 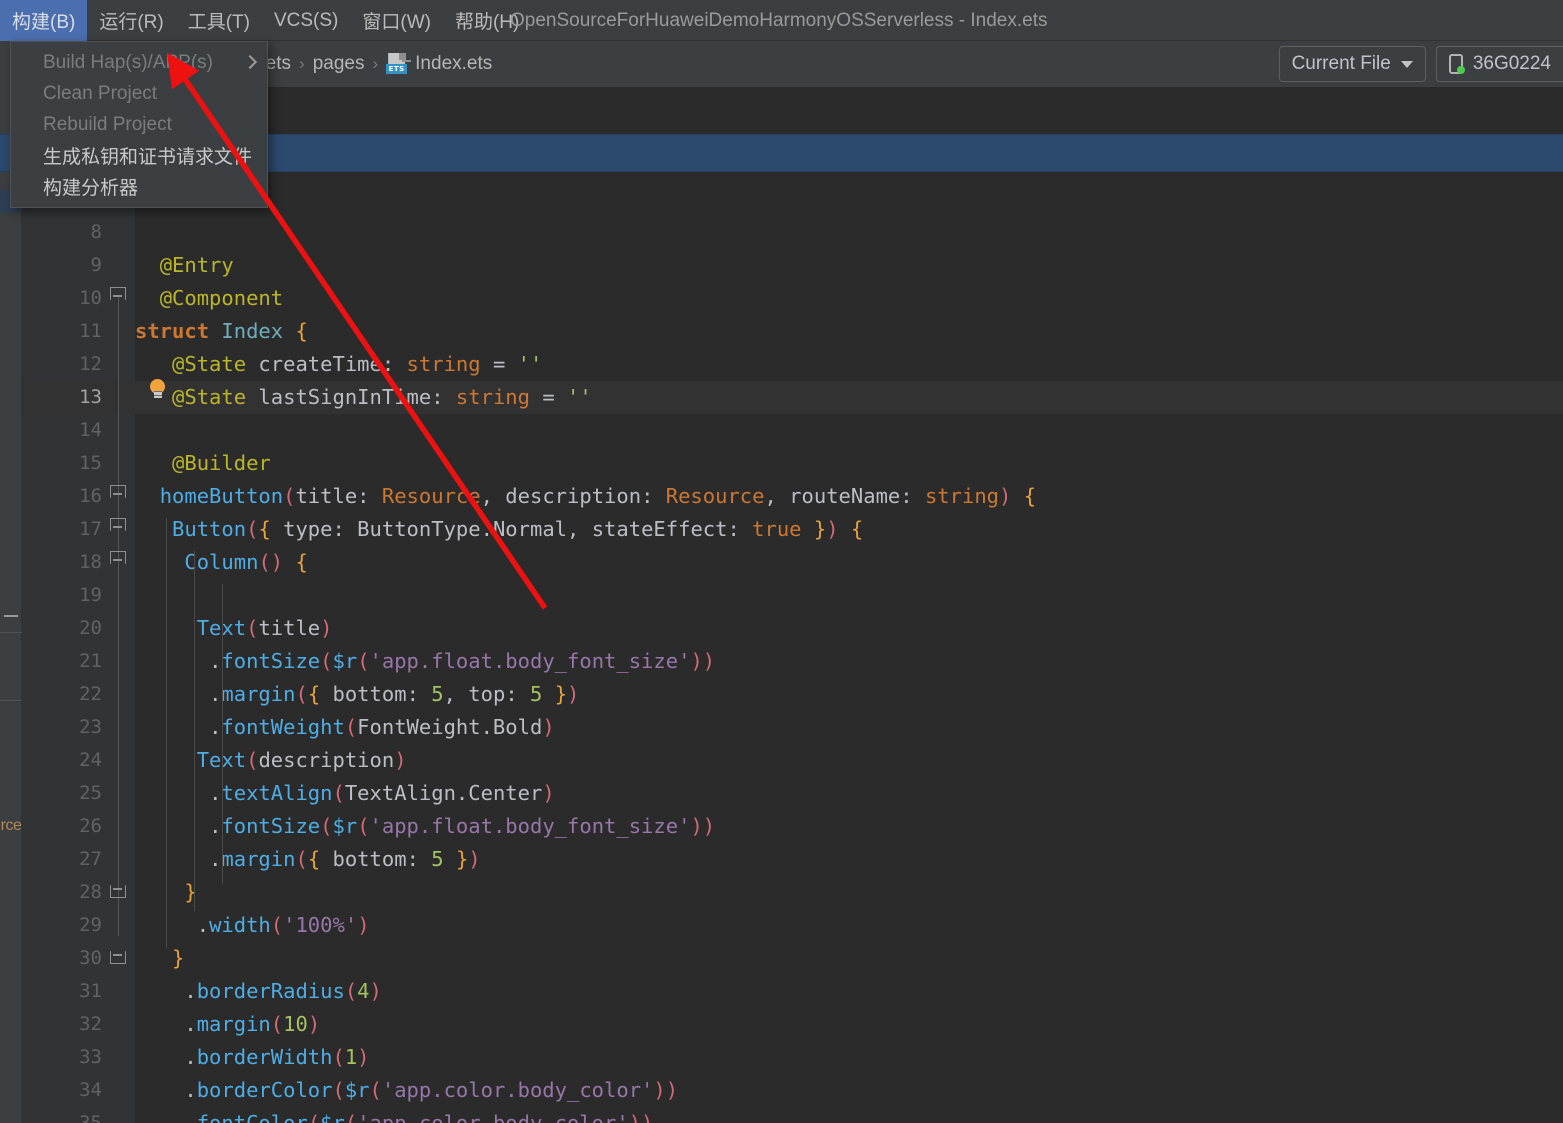 I want to click on line-number: 11, so click(x=90, y=331).